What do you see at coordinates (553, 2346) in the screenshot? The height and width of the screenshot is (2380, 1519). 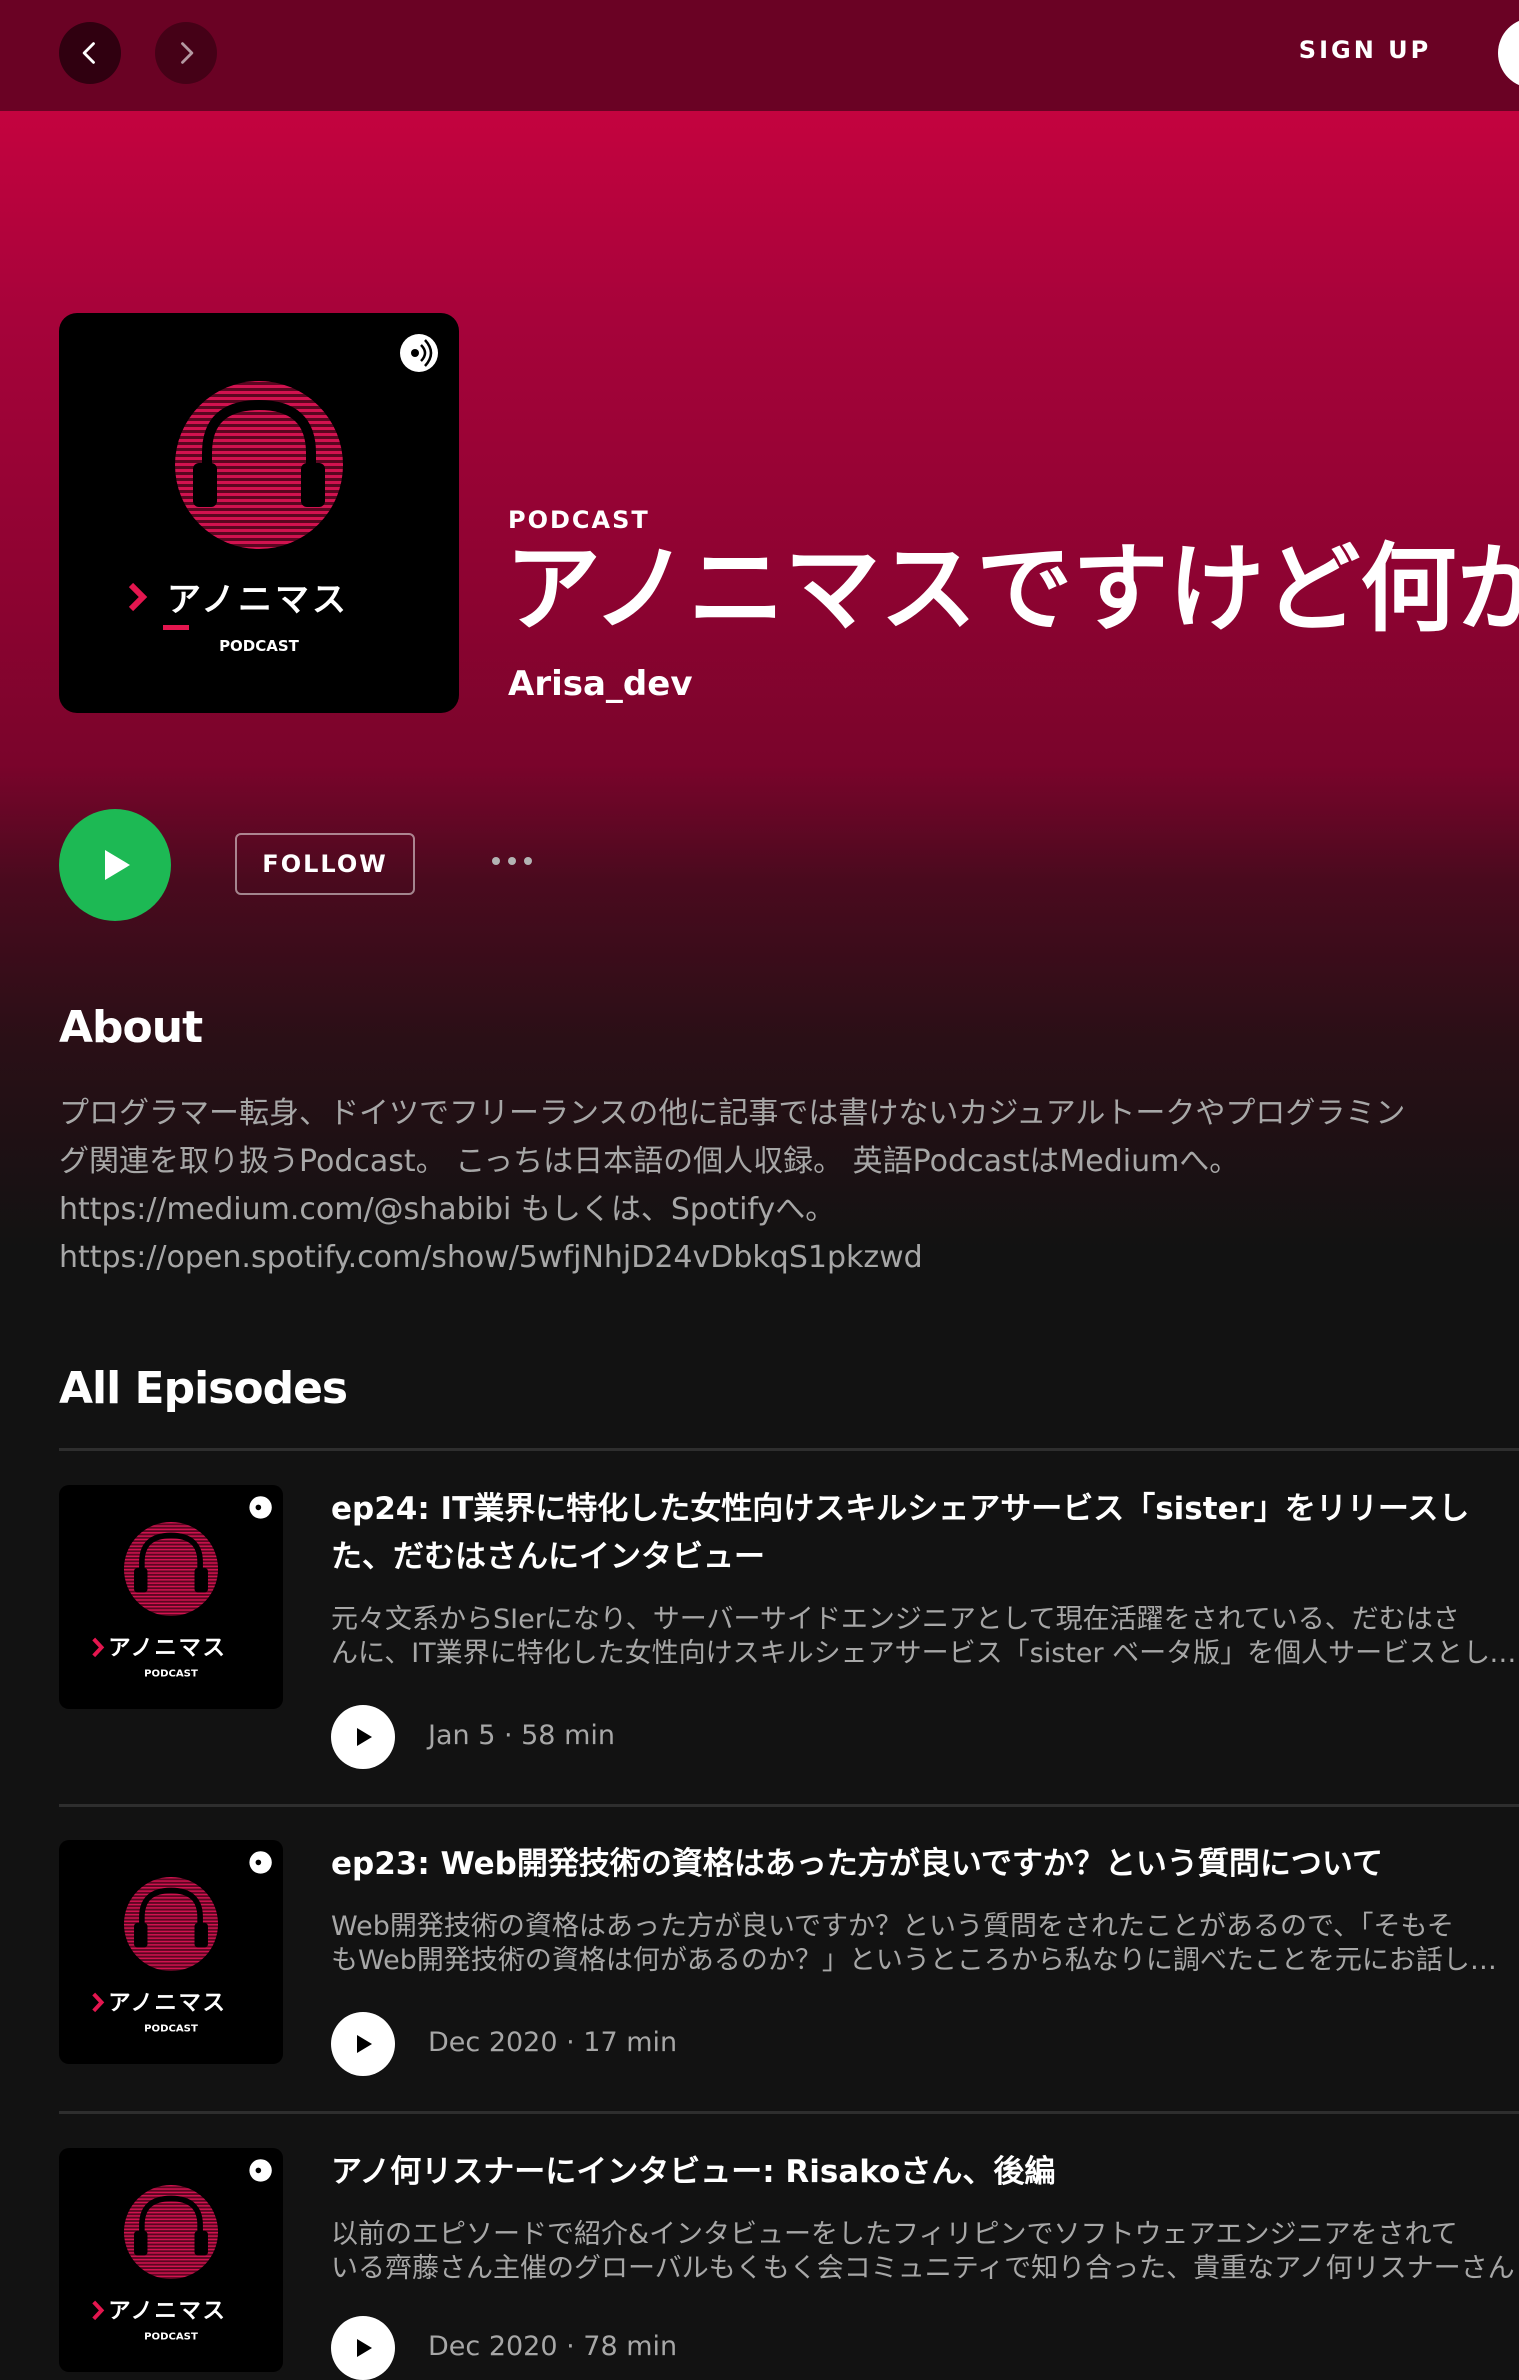 I see `episode-meta: Dec 2020 · 78 min` at bounding box center [553, 2346].